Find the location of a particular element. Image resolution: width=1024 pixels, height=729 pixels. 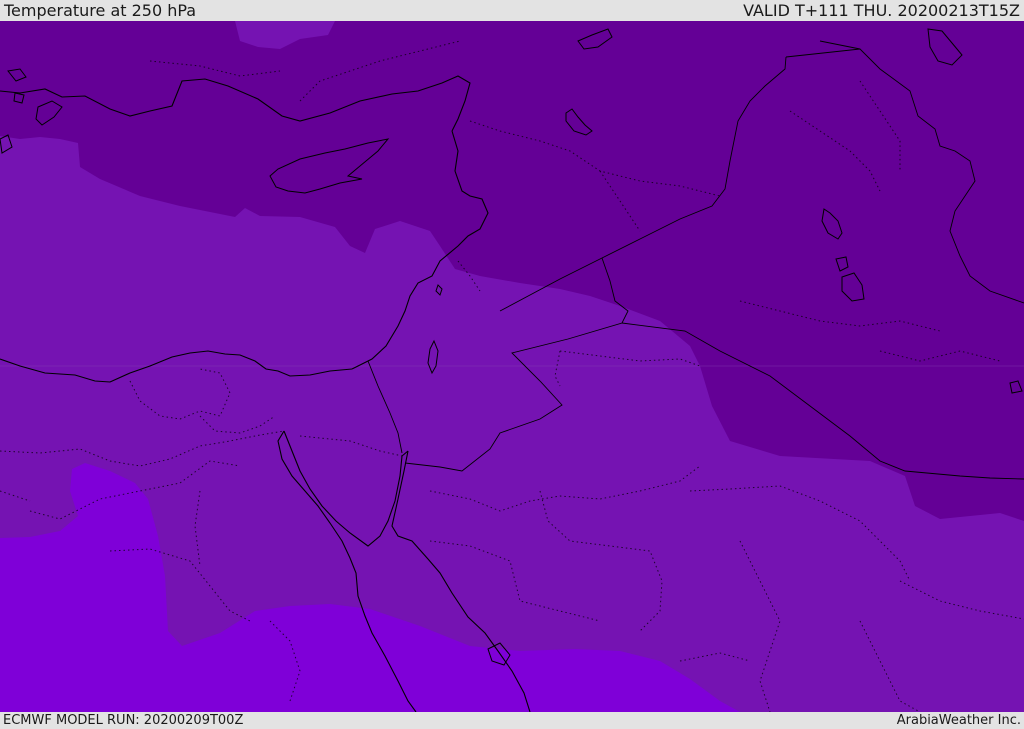

model-run: ECMWF MODEL RUN: 20200209T00Z is located at coordinates (123, 720).